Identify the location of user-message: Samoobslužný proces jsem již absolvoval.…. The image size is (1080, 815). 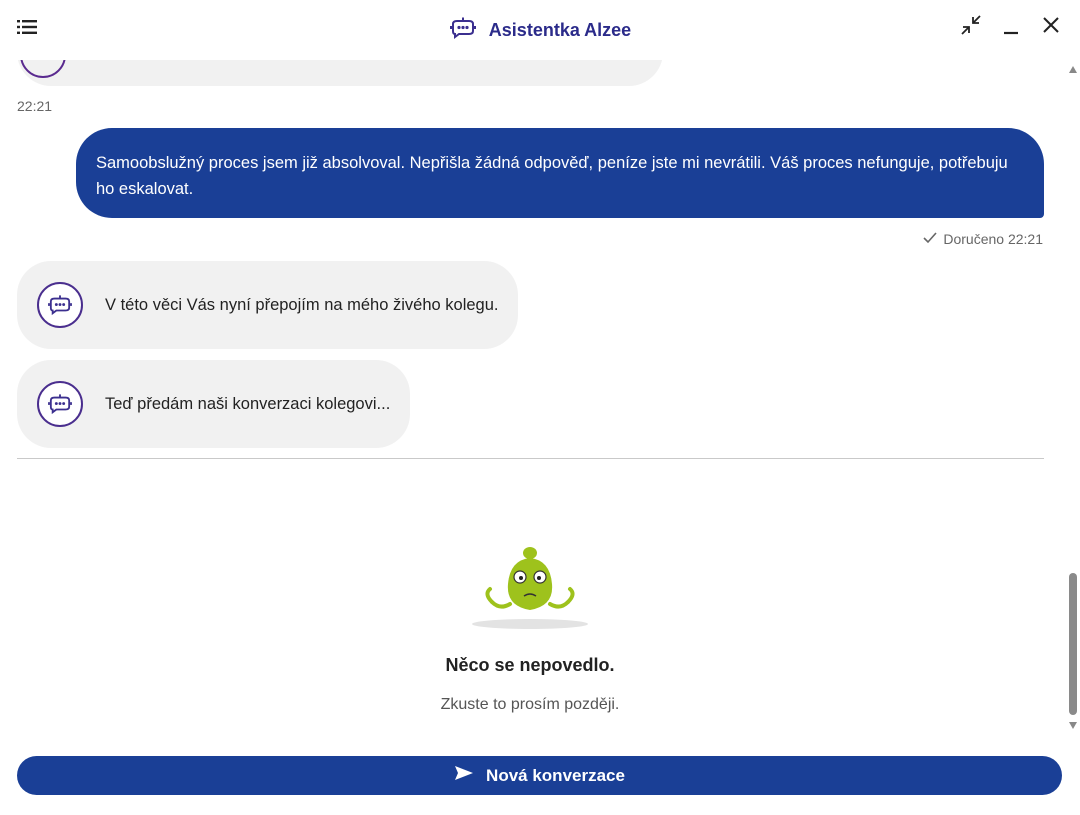
(560, 173).